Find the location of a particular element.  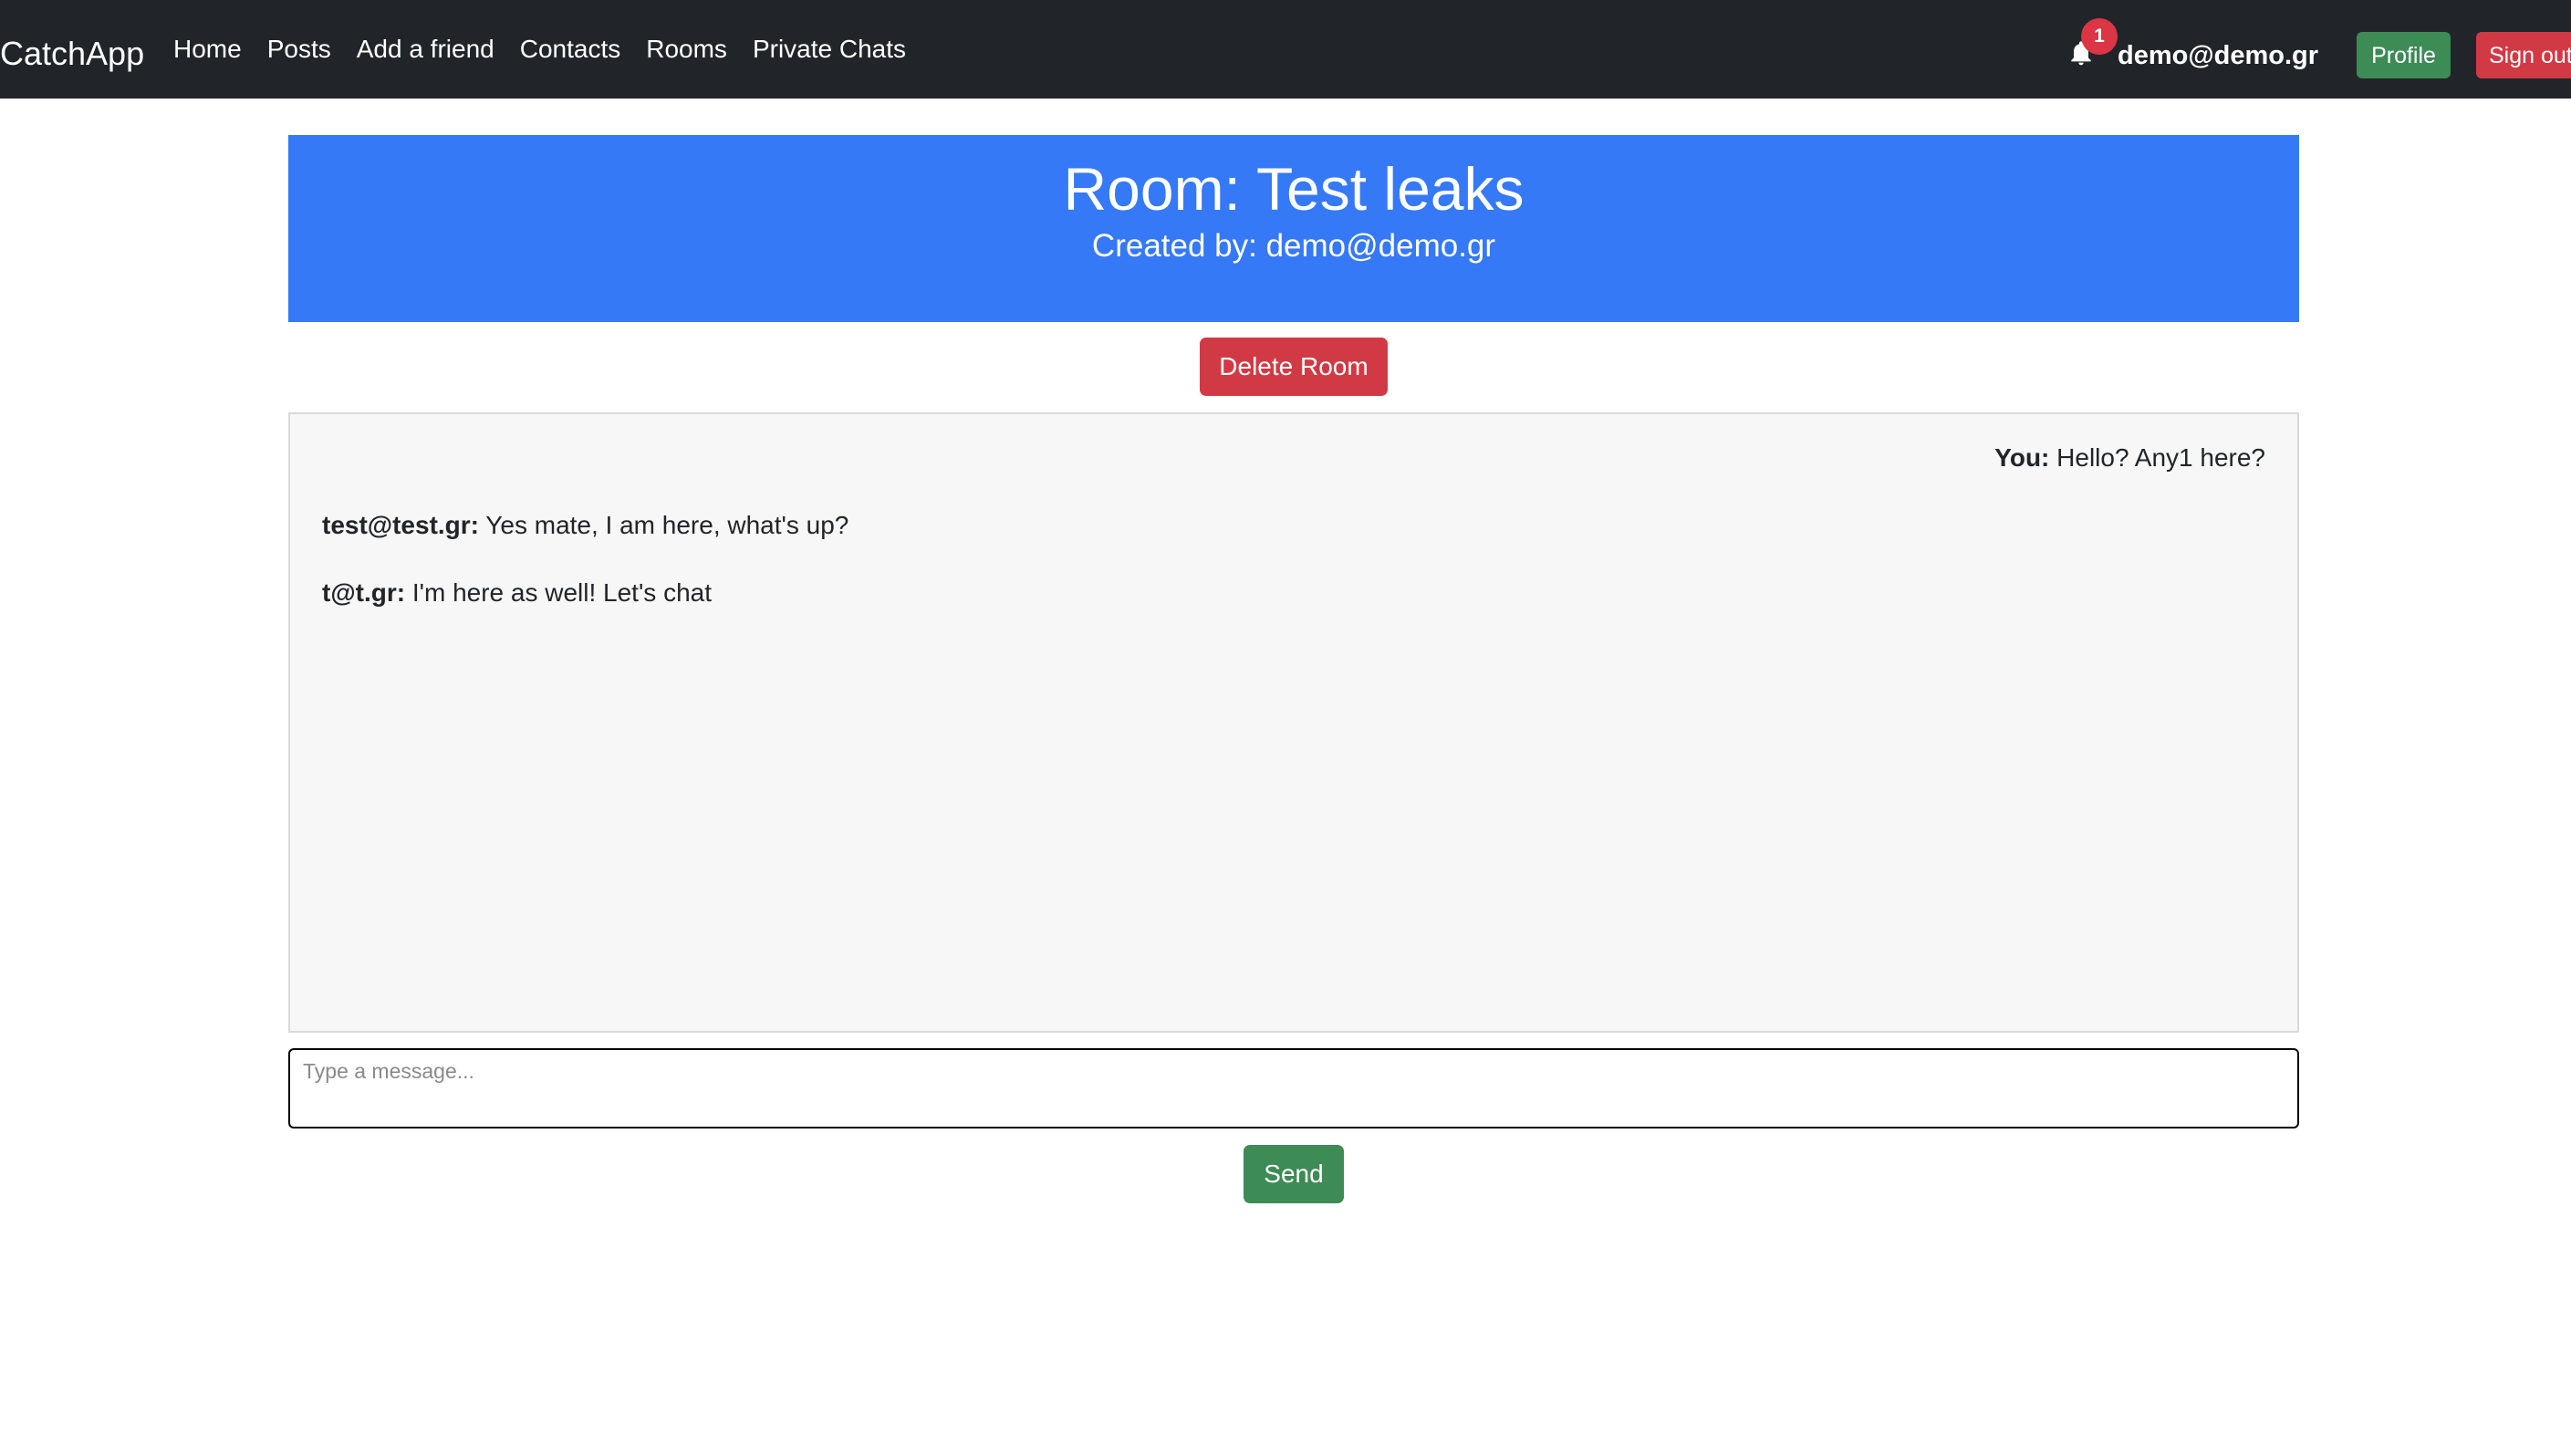

brand-logo: CatchApp is located at coordinates (72, 49).